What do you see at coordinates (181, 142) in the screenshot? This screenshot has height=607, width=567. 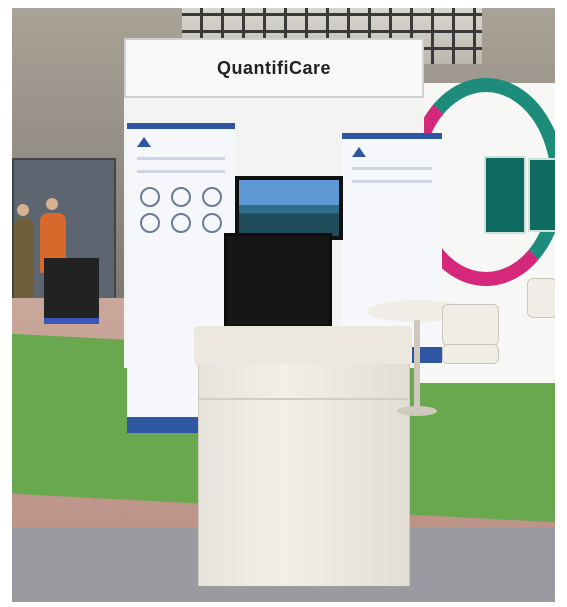 I see `banner-left-logo` at bounding box center [181, 142].